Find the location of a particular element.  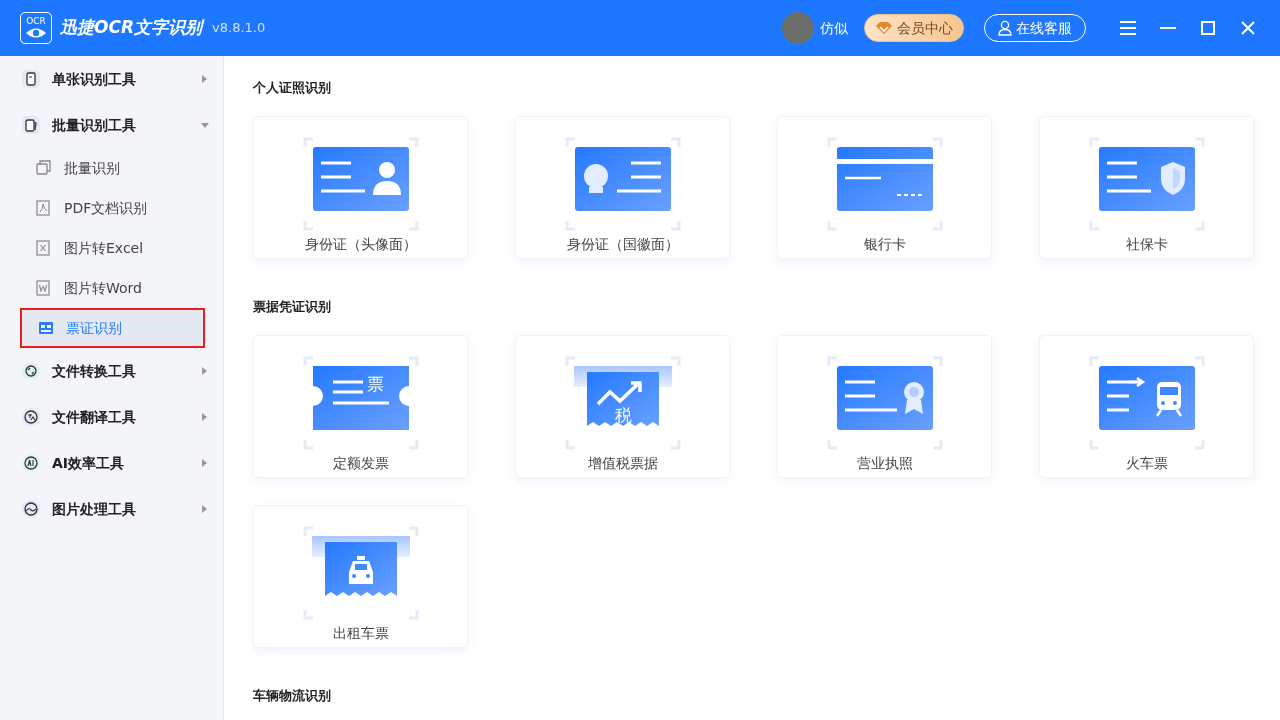

tool-card: 税 增值税票据 is located at coordinates (622, 406).